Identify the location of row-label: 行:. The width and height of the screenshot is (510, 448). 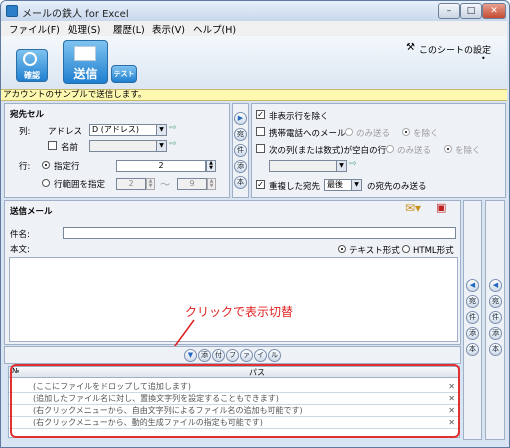
(25, 167).